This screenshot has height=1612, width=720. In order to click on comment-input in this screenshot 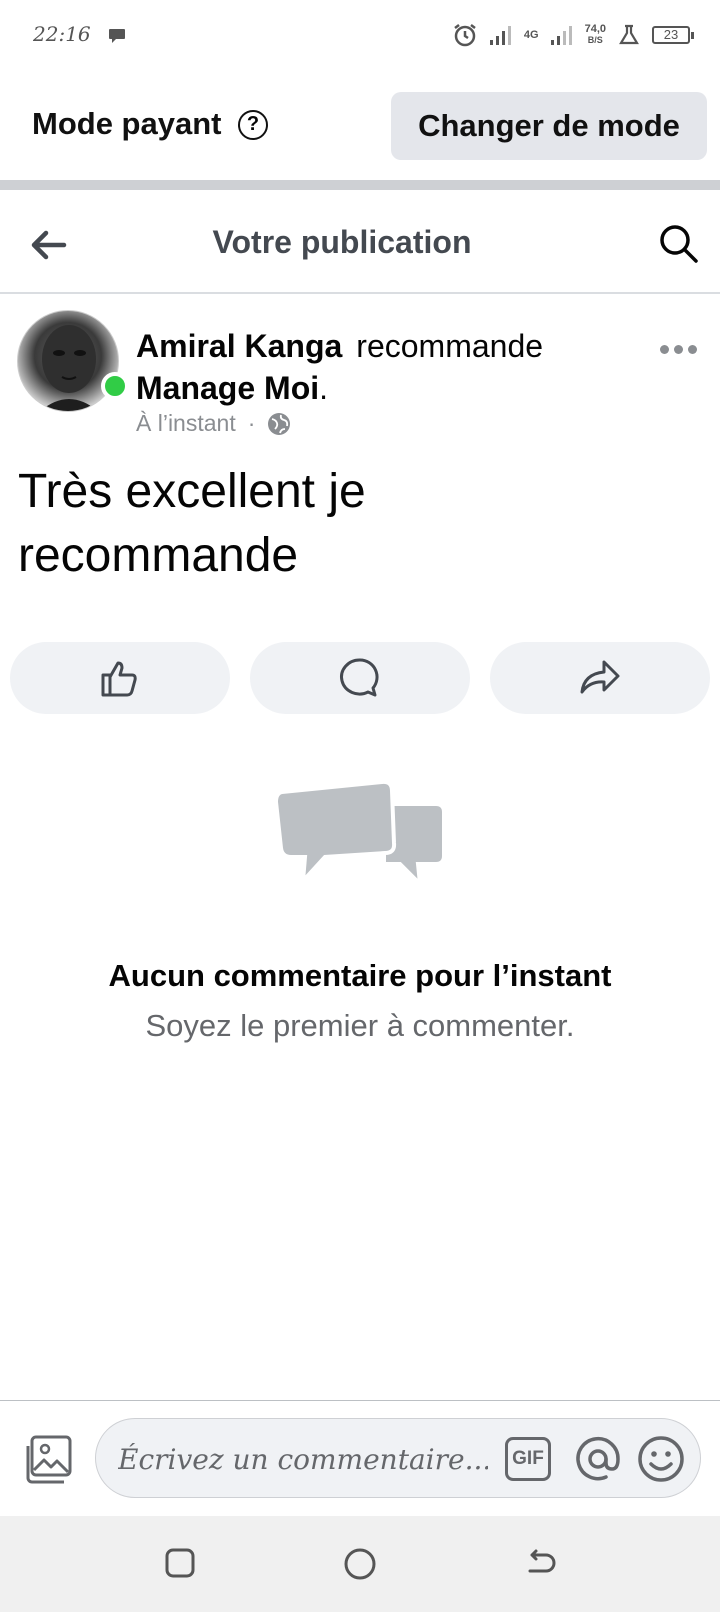, I will do `click(303, 1459)`.